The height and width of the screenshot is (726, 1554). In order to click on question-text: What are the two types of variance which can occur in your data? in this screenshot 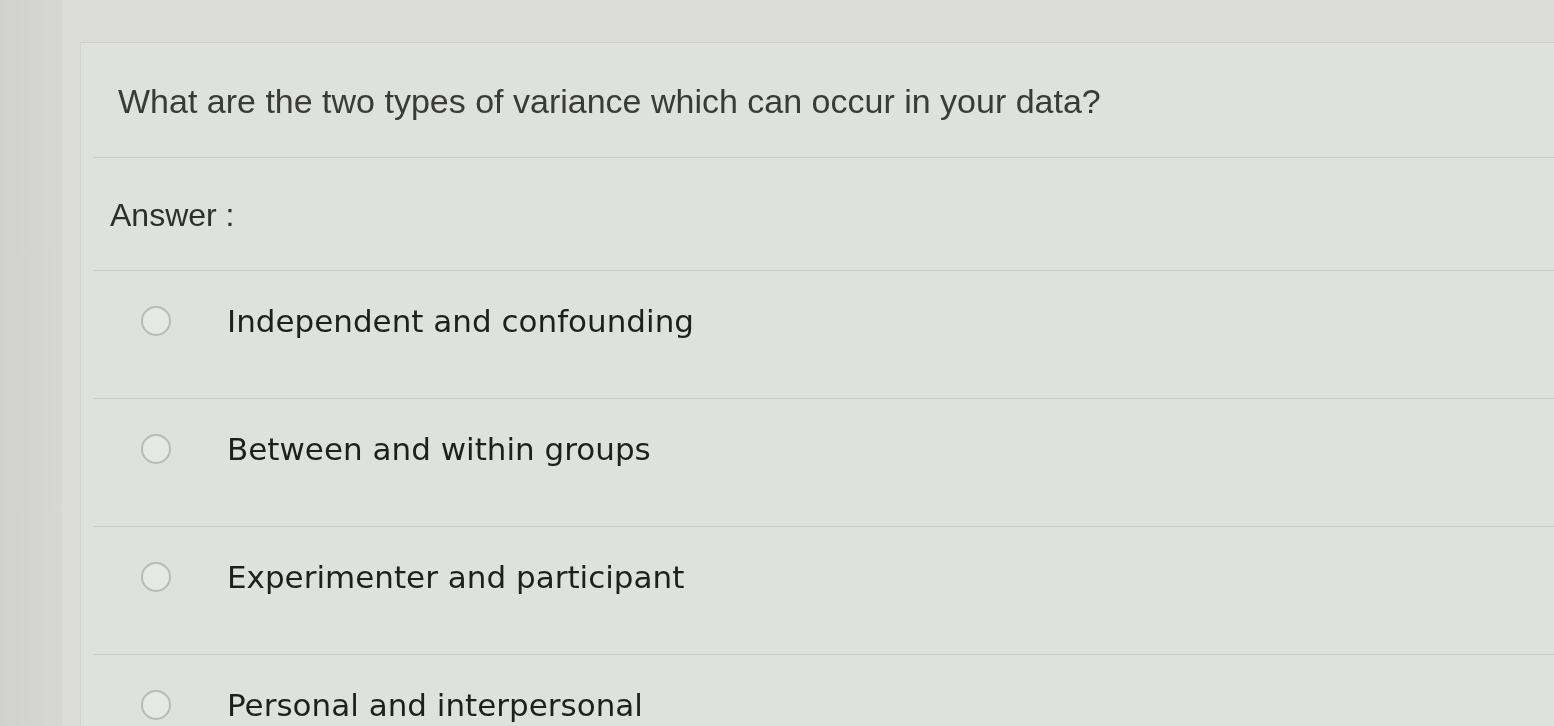, I will do `click(609, 101)`.